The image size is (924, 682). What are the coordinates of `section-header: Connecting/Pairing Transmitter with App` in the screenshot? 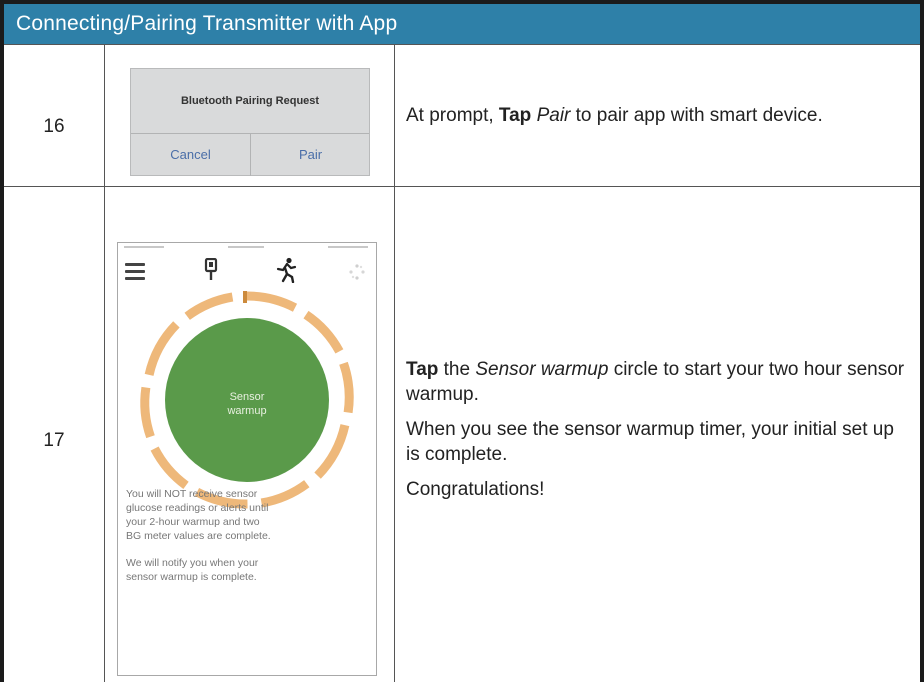 It's located at (462, 24).